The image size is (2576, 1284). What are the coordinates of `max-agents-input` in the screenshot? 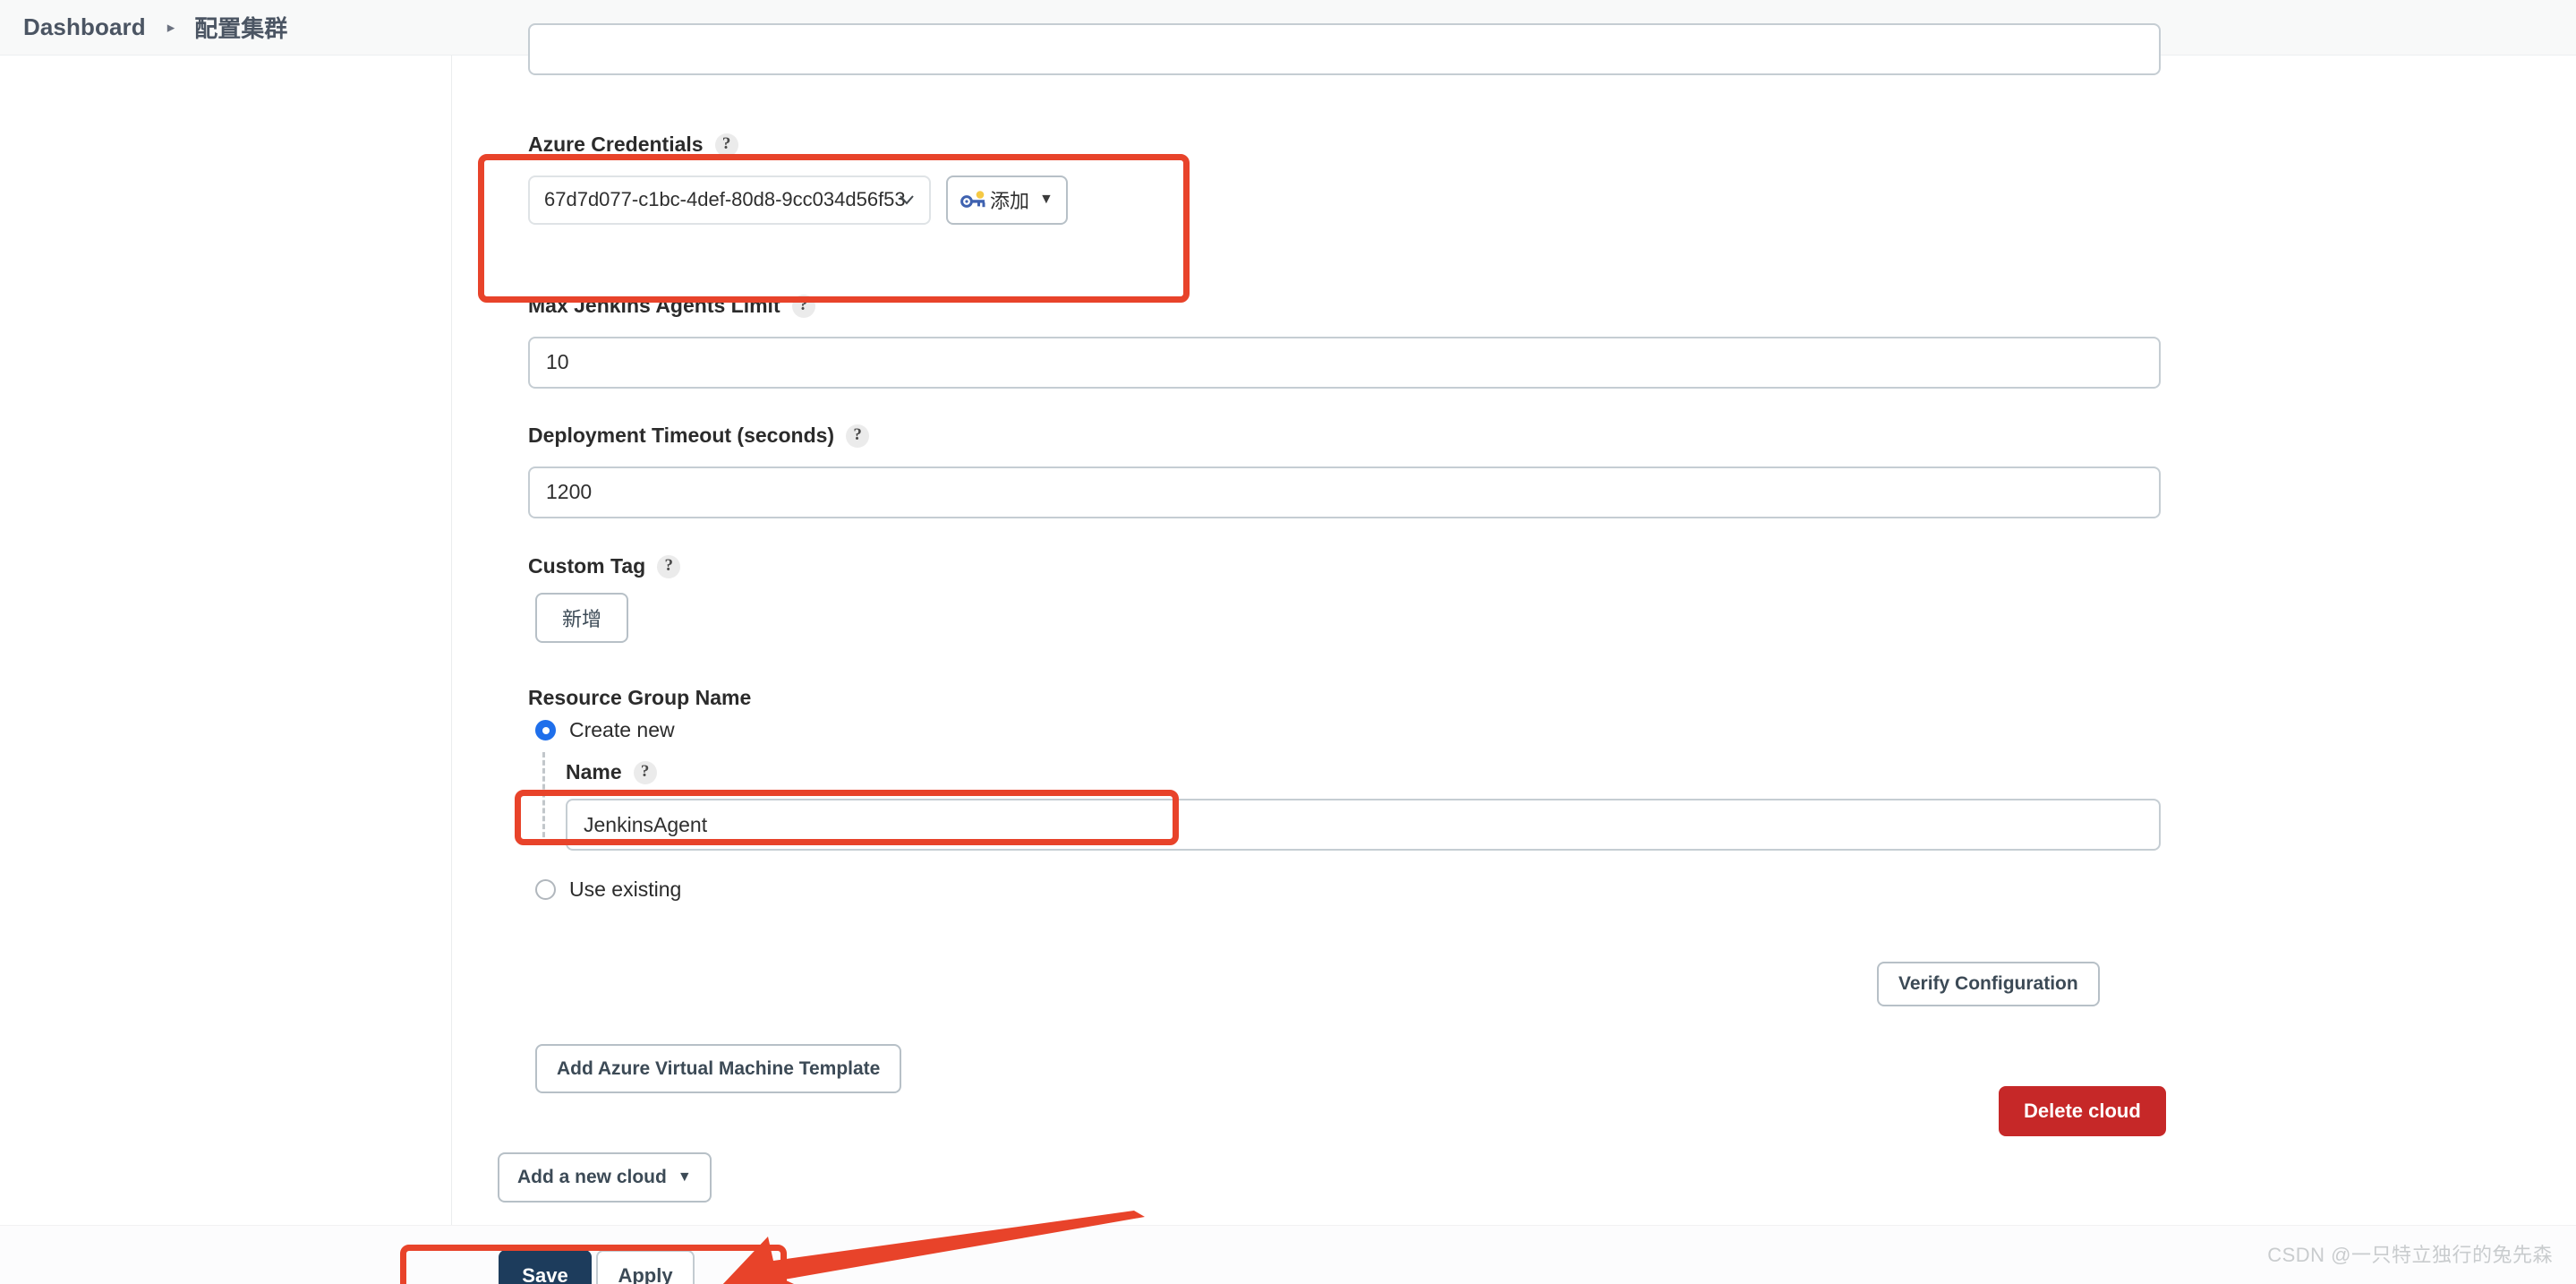 It's located at (1344, 363).